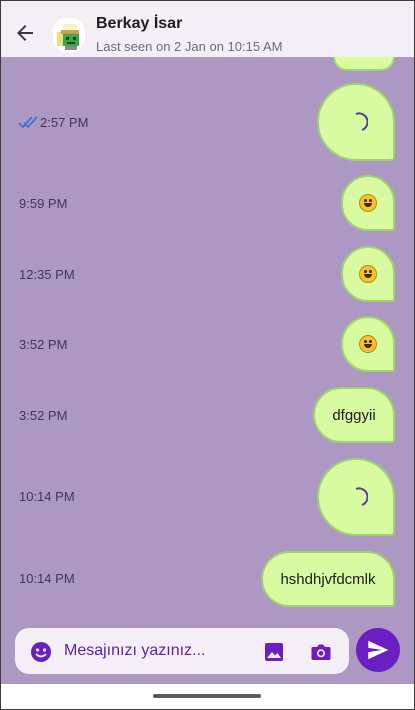 The image size is (415, 710). Describe the element at coordinates (207, 122) in the screenshot. I see `message-row: 2:57 PM` at that location.